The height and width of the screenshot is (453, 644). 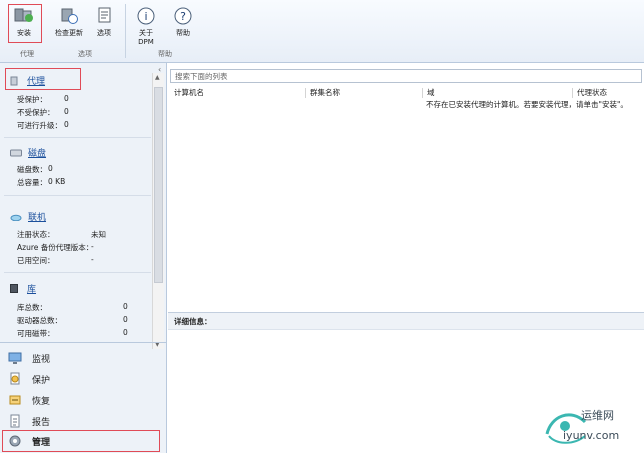 What do you see at coordinates (32, 169) in the screenshot?
I see `disk-row-label: 磁盘数：` at bounding box center [32, 169].